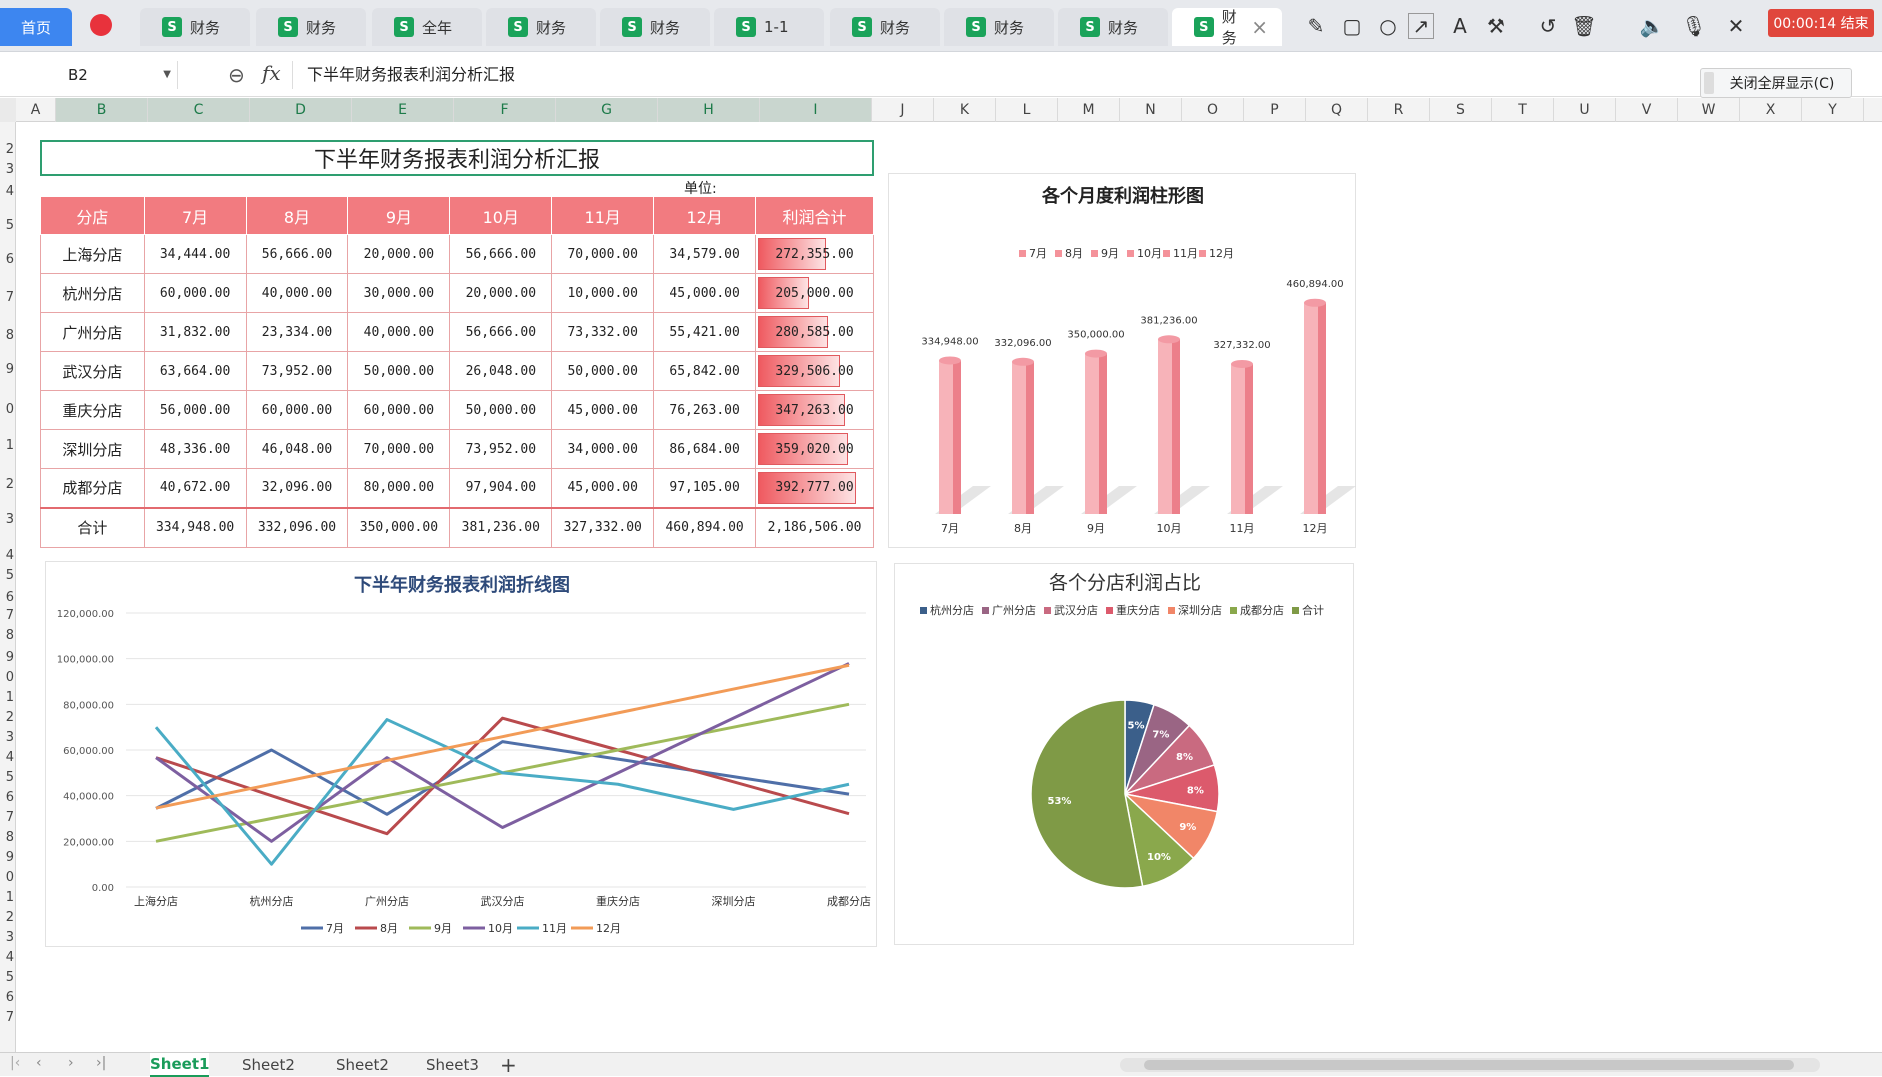 This screenshot has width=1882, height=1077. I want to click on column-header-cell: A, so click(36, 110).